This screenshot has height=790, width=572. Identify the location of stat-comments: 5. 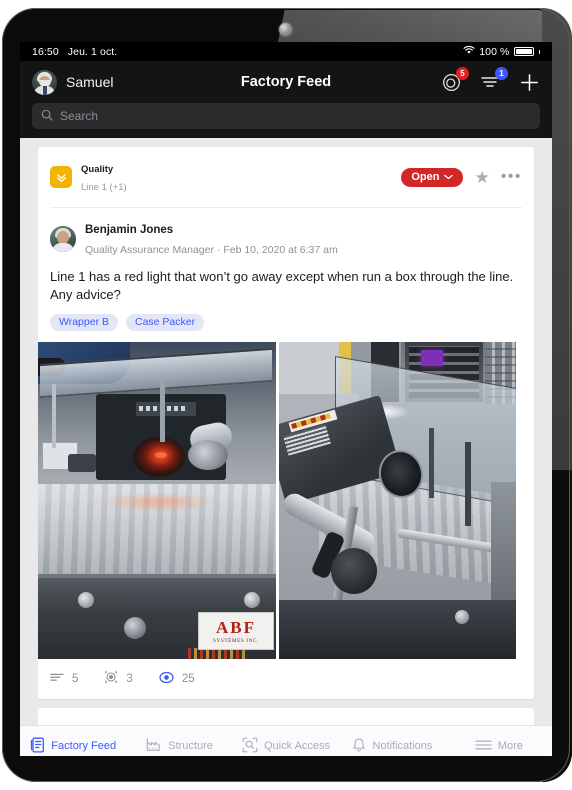
(64, 678).